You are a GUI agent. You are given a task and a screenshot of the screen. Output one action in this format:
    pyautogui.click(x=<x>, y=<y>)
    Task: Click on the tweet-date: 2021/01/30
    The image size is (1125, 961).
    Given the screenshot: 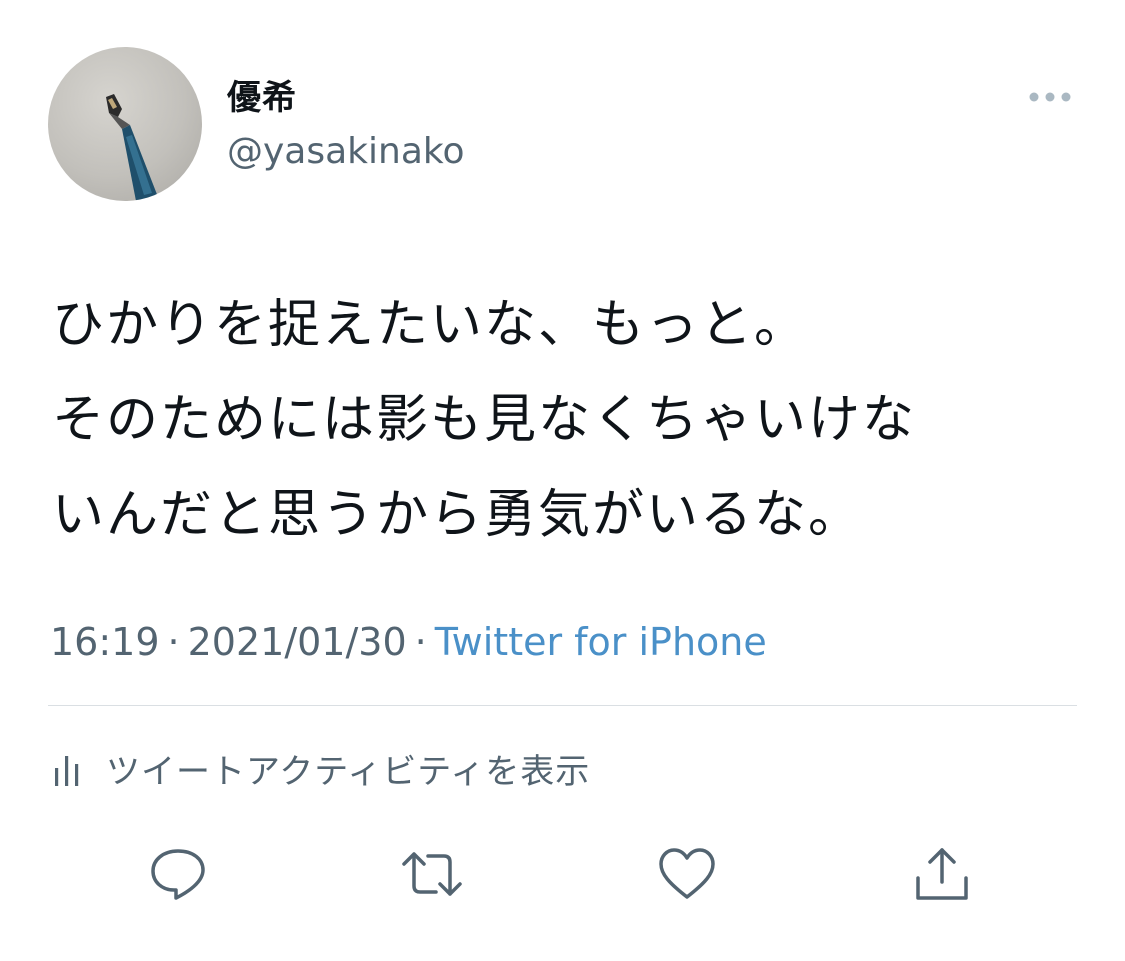 What is the action you would take?
    pyautogui.click(x=297, y=642)
    